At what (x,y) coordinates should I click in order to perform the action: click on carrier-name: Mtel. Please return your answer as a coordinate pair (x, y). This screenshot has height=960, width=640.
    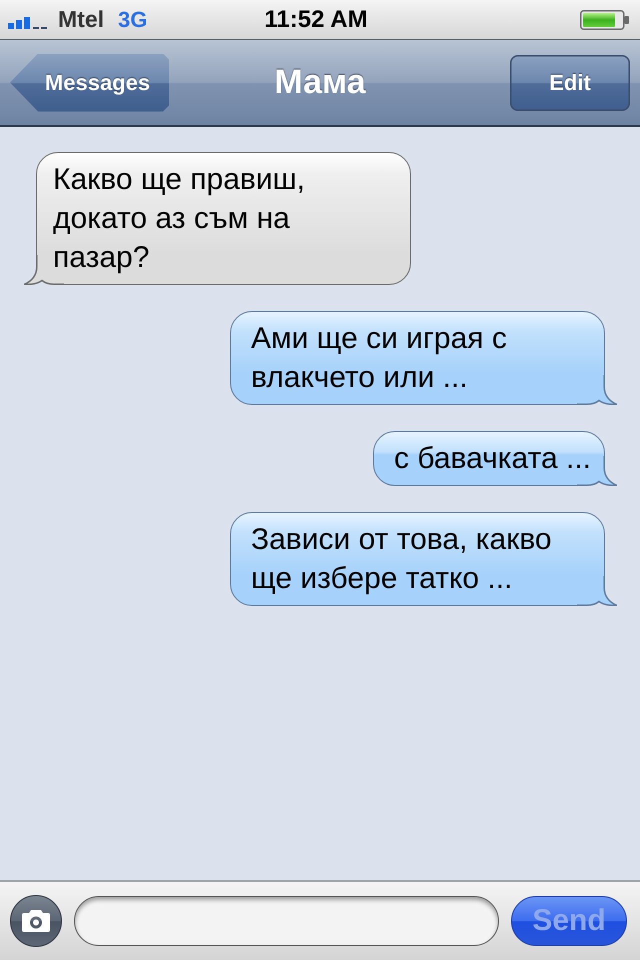
    Looking at the image, I should click on (81, 19).